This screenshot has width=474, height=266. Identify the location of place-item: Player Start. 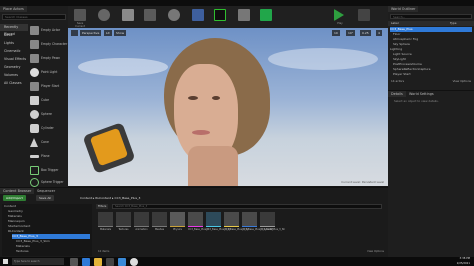
(34, 87).